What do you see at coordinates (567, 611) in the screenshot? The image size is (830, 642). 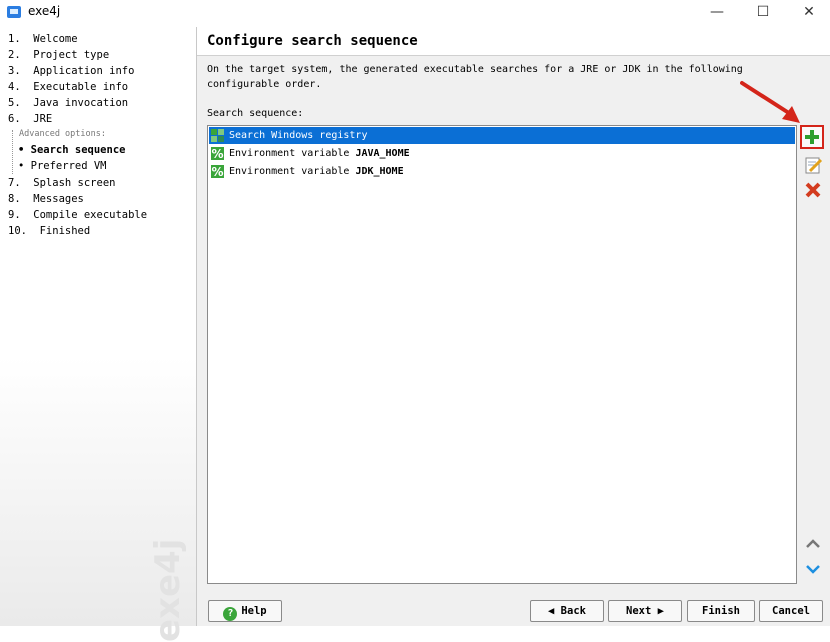 I see `back-button: ◀ Back` at bounding box center [567, 611].